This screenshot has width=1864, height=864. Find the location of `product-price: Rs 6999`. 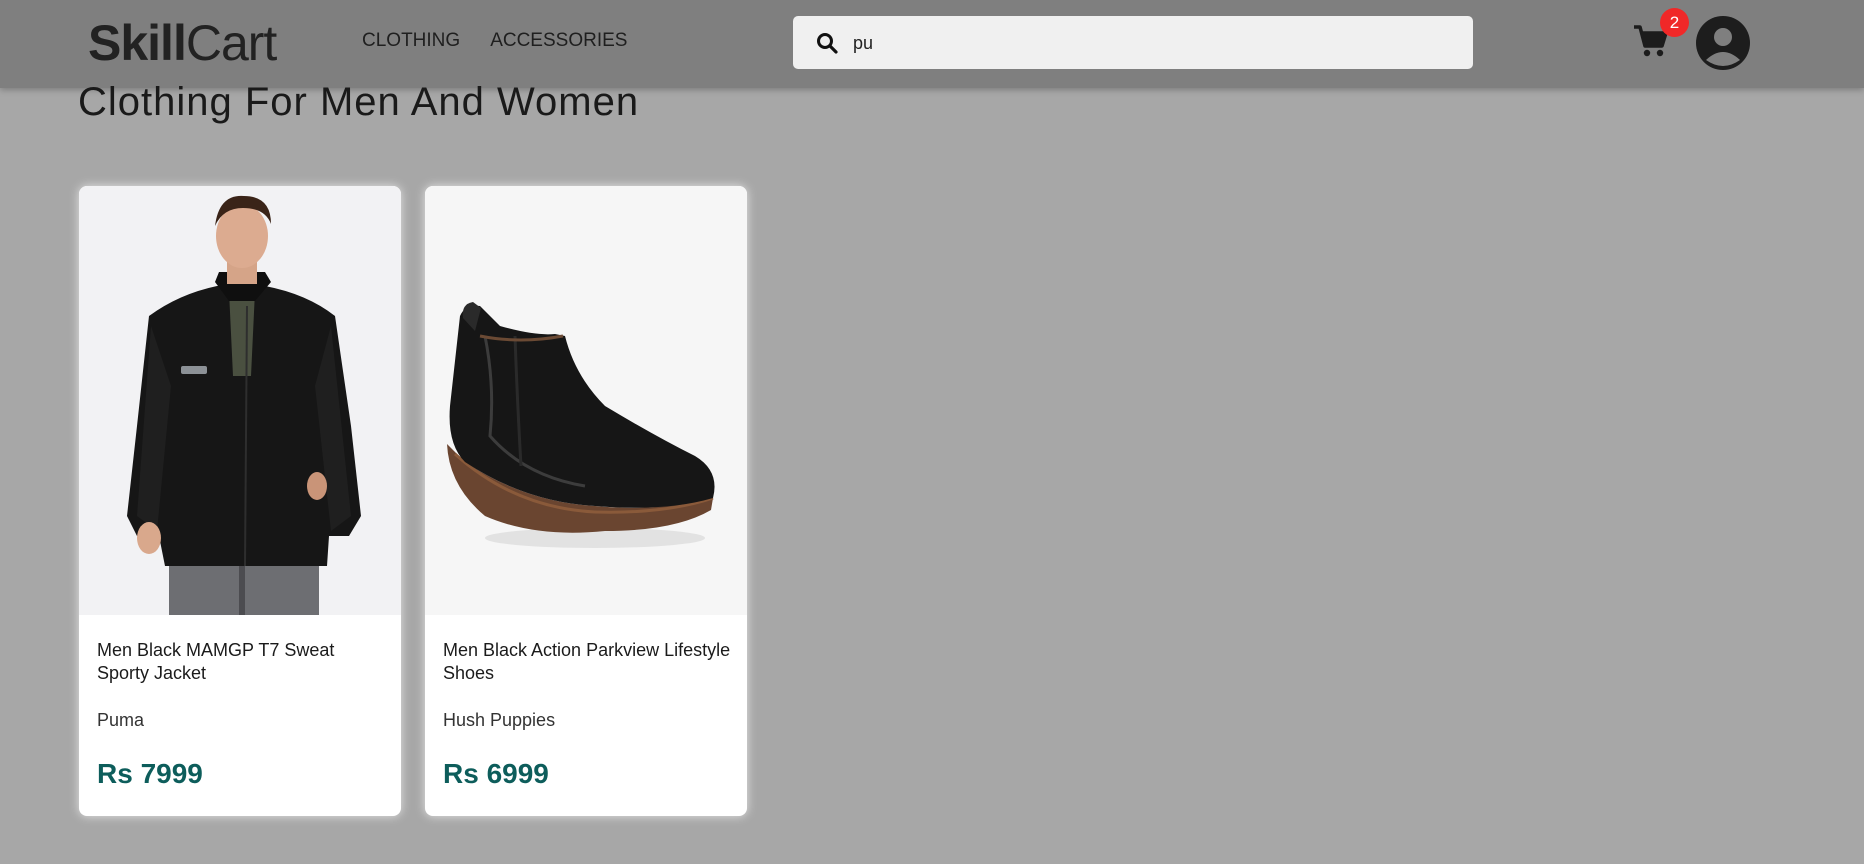

product-price: Rs 6999 is located at coordinates (496, 773).